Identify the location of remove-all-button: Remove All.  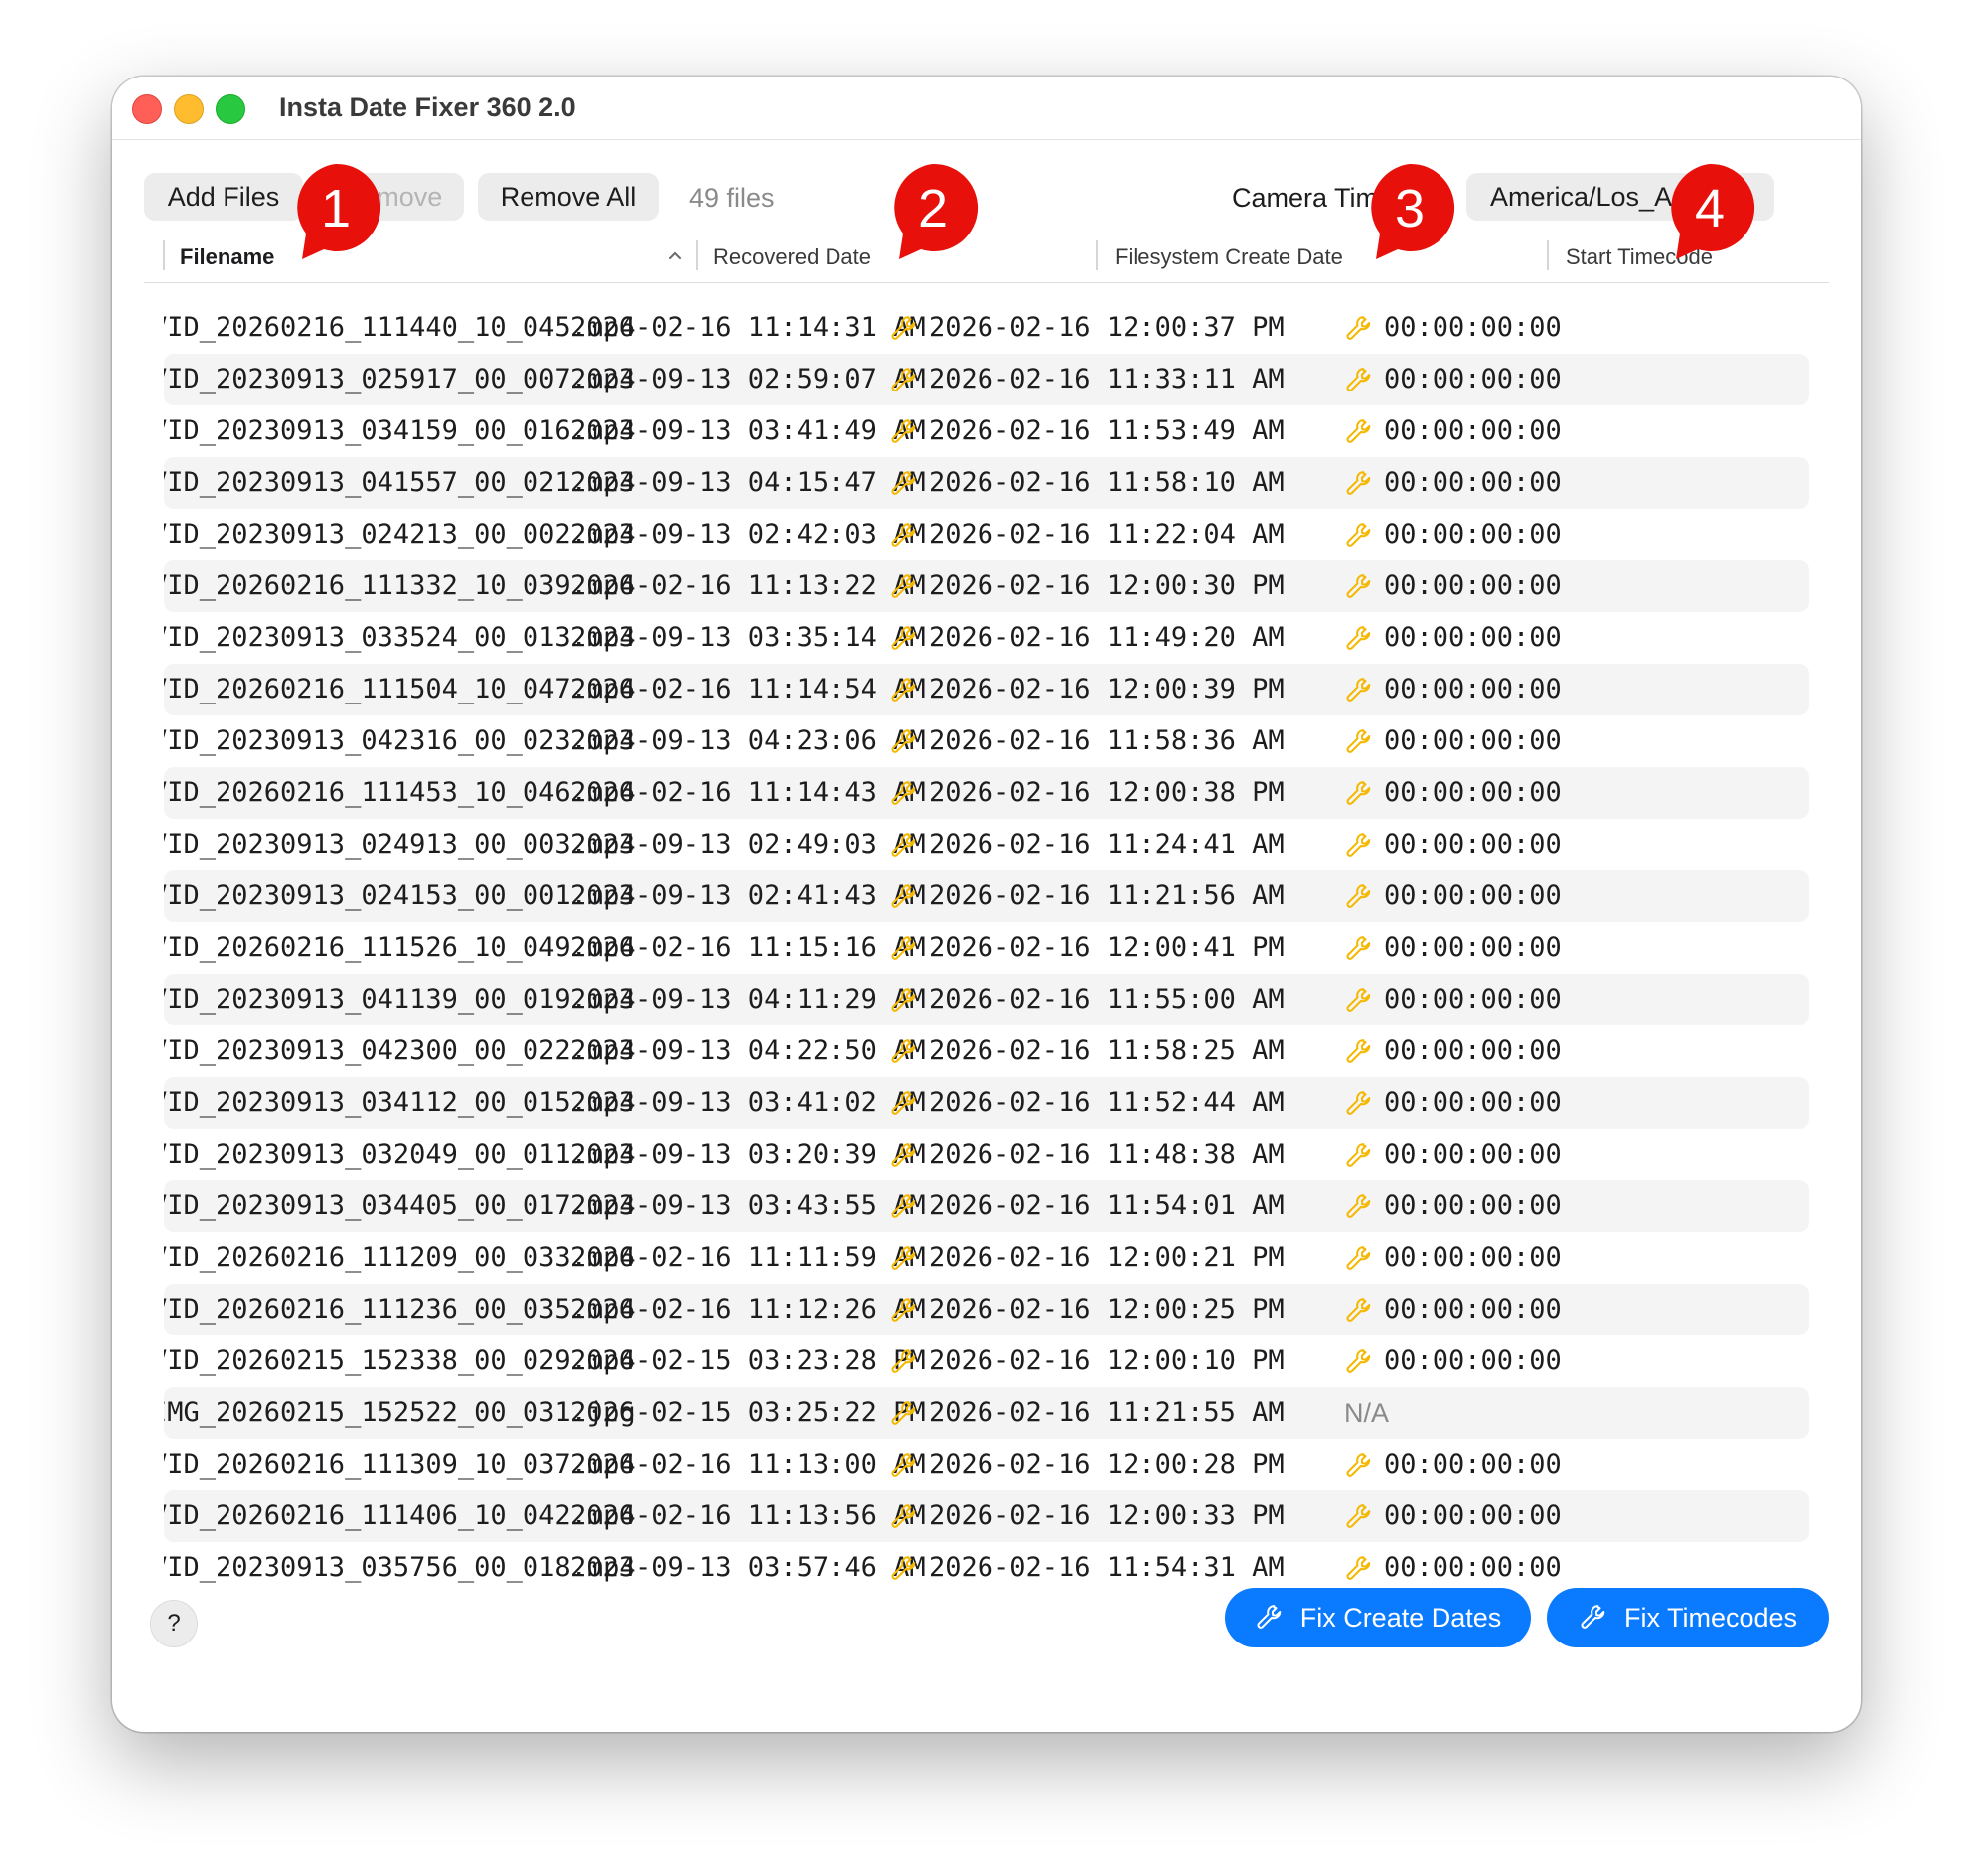
(568, 197).